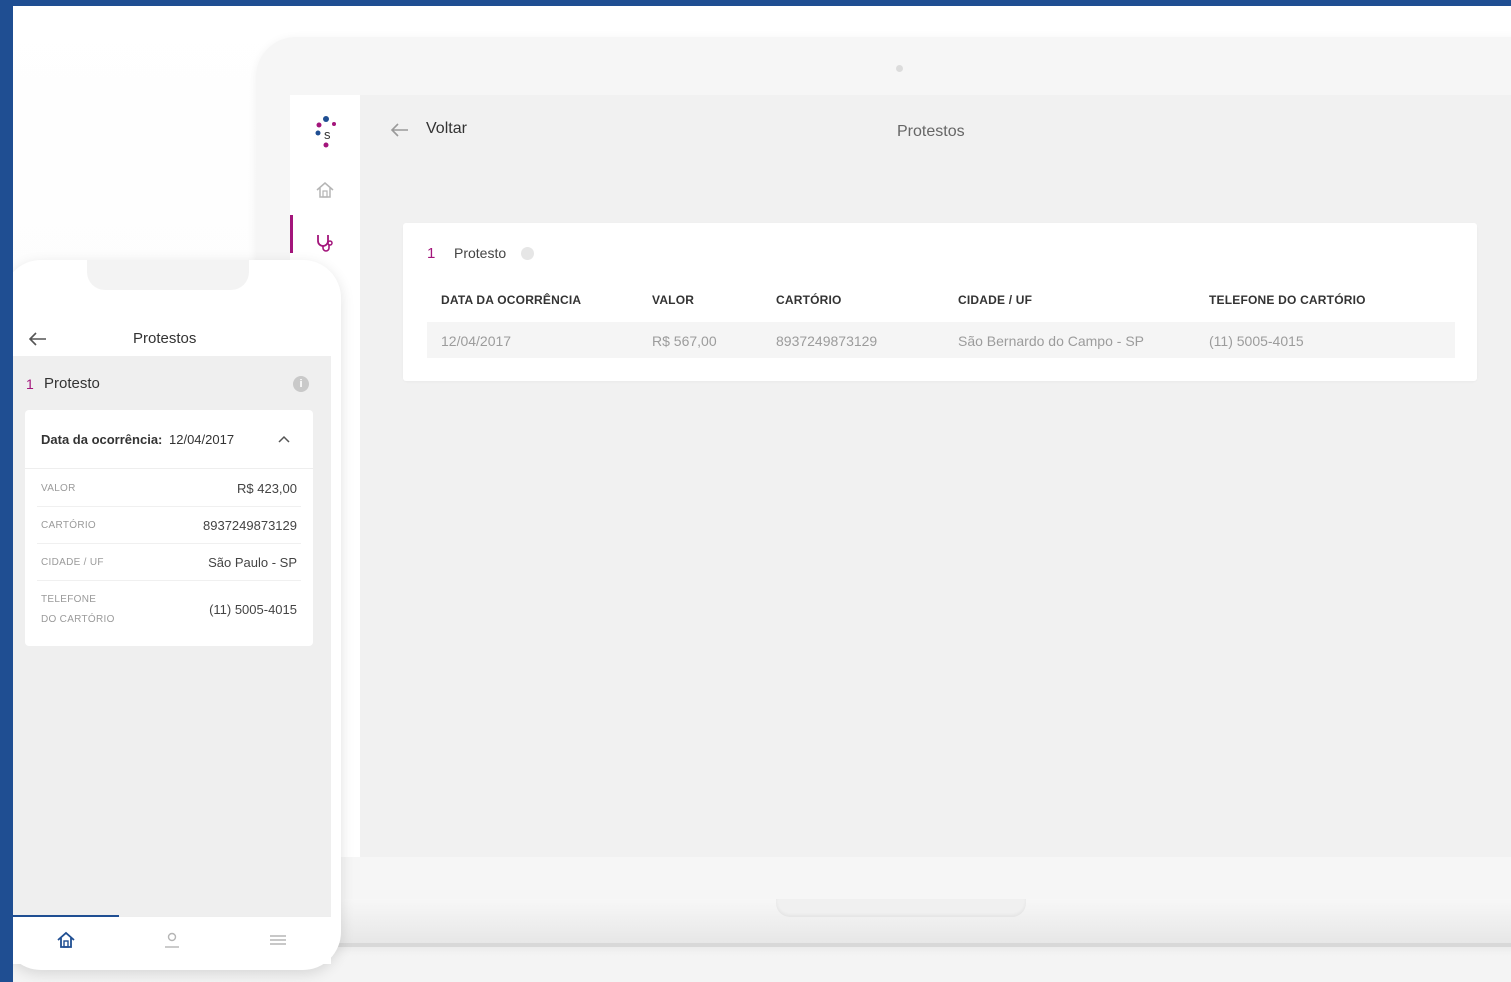  I want to click on laptop-notch, so click(901, 908).